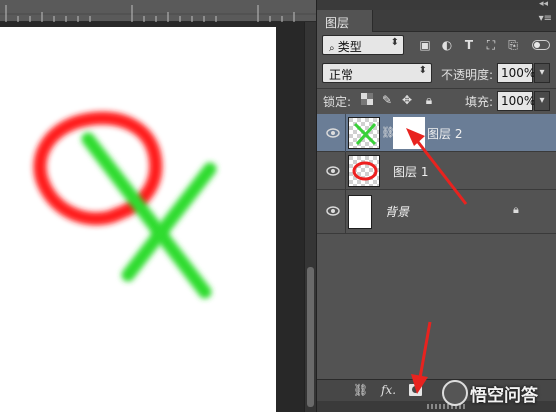  What do you see at coordinates (333, 48) in the screenshot?
I see `search-icon: ⌕` at bounding box center [333, 48].